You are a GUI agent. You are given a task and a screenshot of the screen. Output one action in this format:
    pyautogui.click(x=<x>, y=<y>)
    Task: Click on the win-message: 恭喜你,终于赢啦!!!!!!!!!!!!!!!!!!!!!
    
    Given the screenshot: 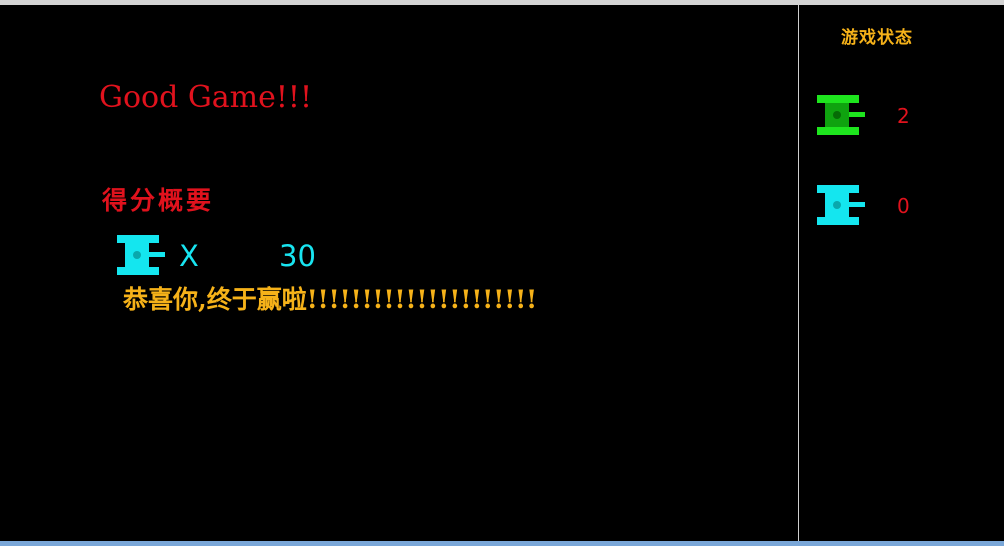 What is the action you would take?
    pyautogui.click(x=330, y=299)
    